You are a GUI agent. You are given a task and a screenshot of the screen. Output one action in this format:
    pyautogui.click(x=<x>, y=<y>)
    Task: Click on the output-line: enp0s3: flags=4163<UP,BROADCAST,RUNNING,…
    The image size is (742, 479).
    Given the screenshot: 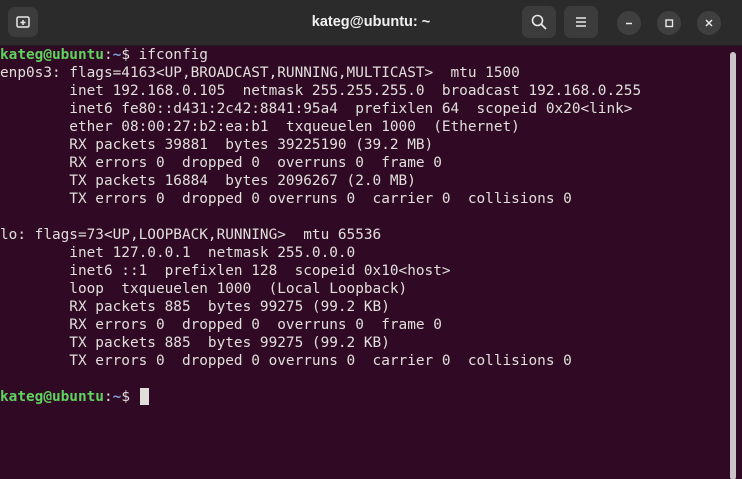 What is the action you would take?
    pyautogui.click(x=260, y=73)
    